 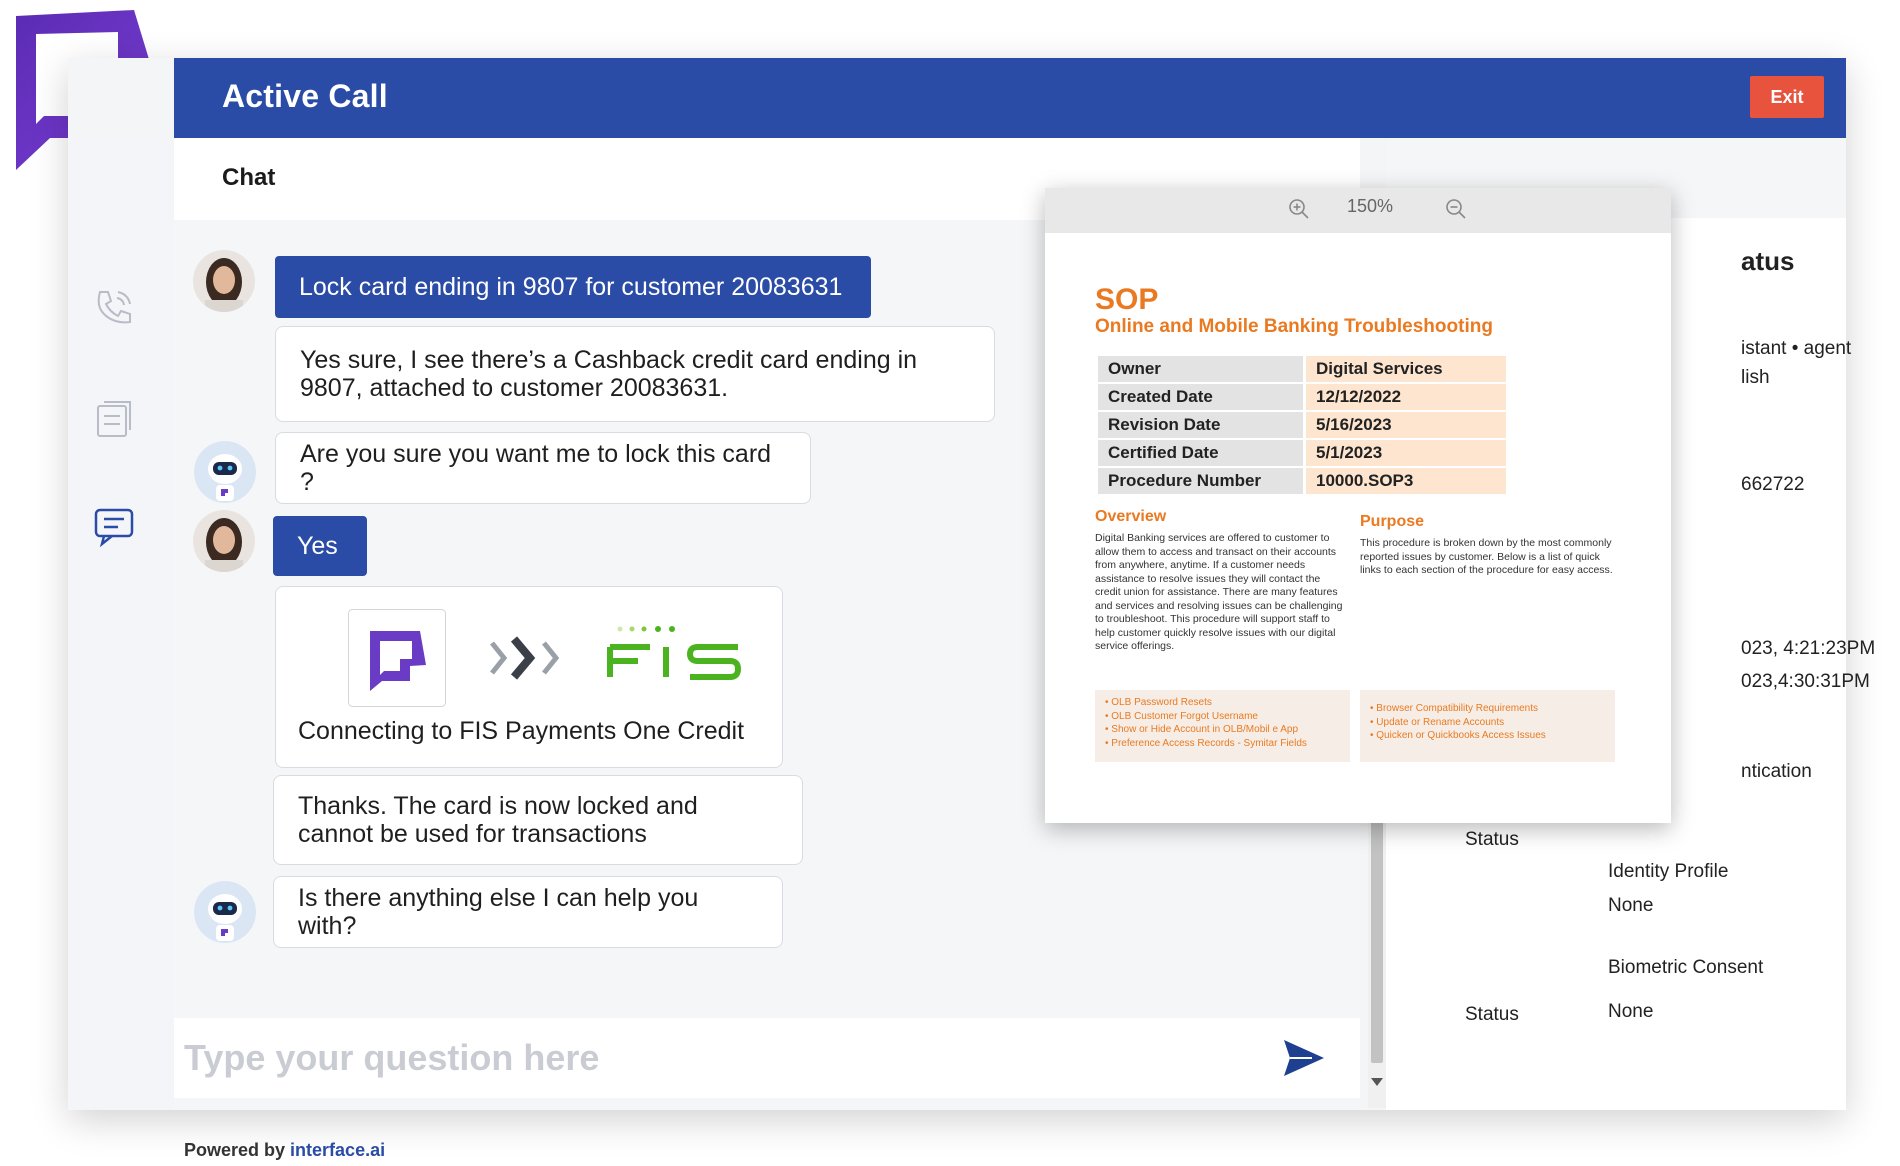 What do you see at coordinates (121, 624) in the screenshot?
I see `left-rail` at bounding box center [121, 624].